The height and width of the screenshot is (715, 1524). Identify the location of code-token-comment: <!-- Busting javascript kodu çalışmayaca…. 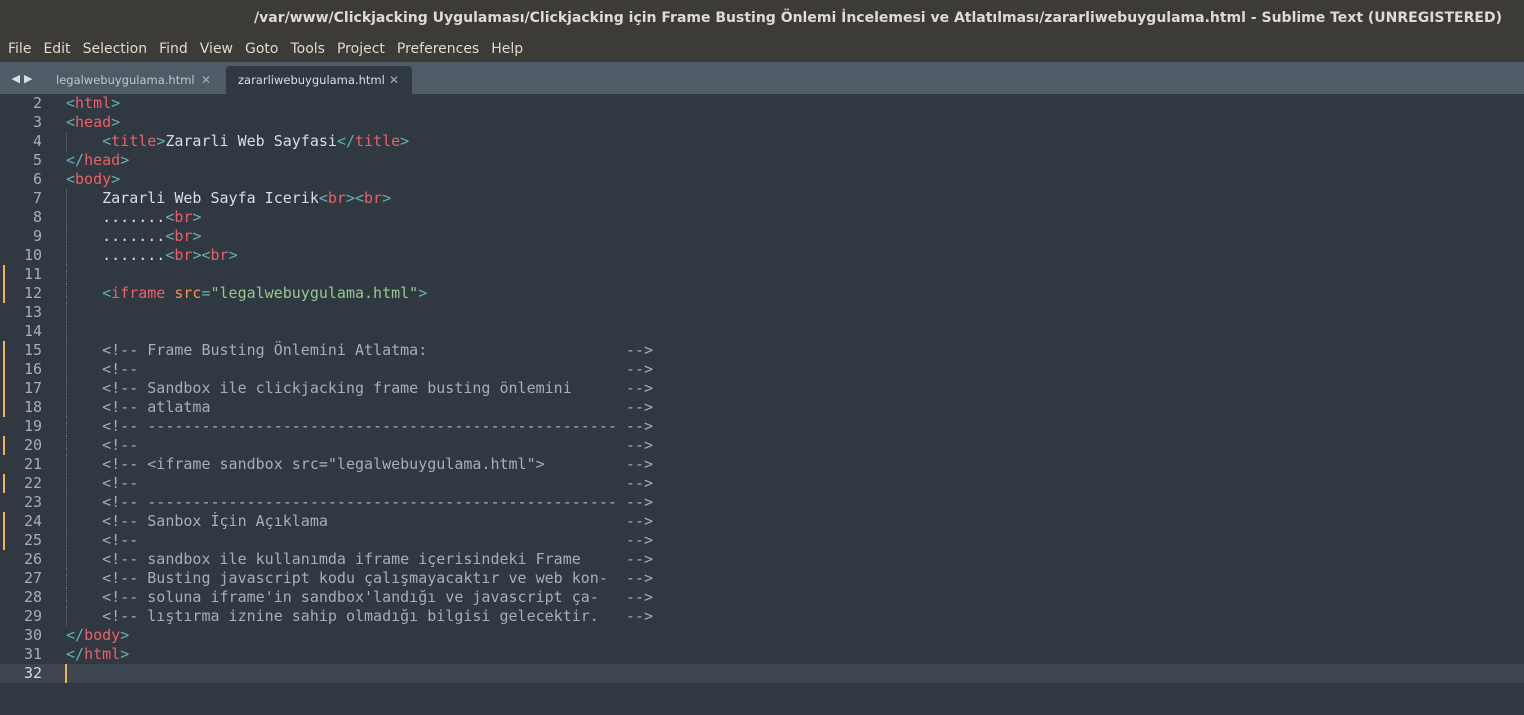
(359, 578).